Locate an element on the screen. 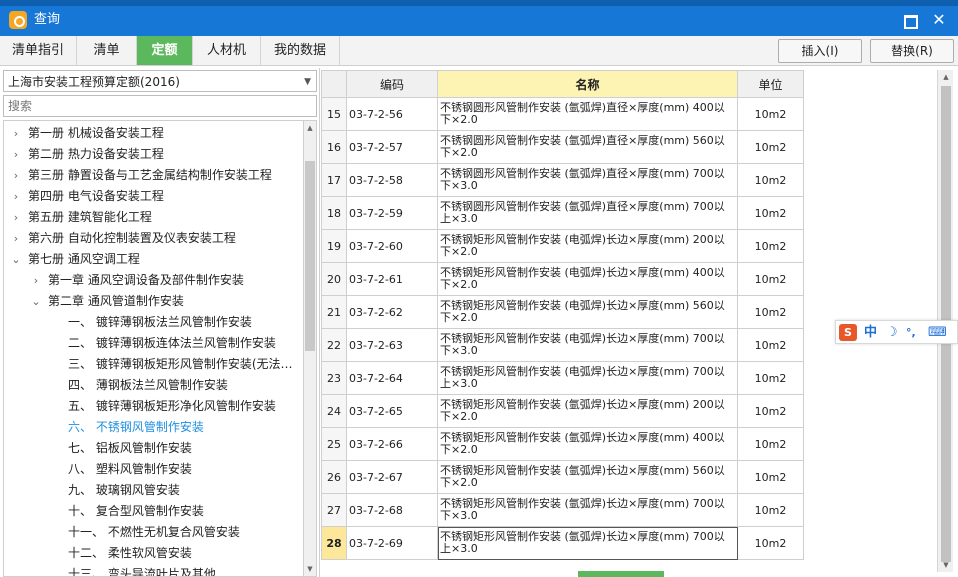 Image resolution: width=958 pixels, height=577 pixels. code-column-header: 编码 is located at coordinates (392, 84).